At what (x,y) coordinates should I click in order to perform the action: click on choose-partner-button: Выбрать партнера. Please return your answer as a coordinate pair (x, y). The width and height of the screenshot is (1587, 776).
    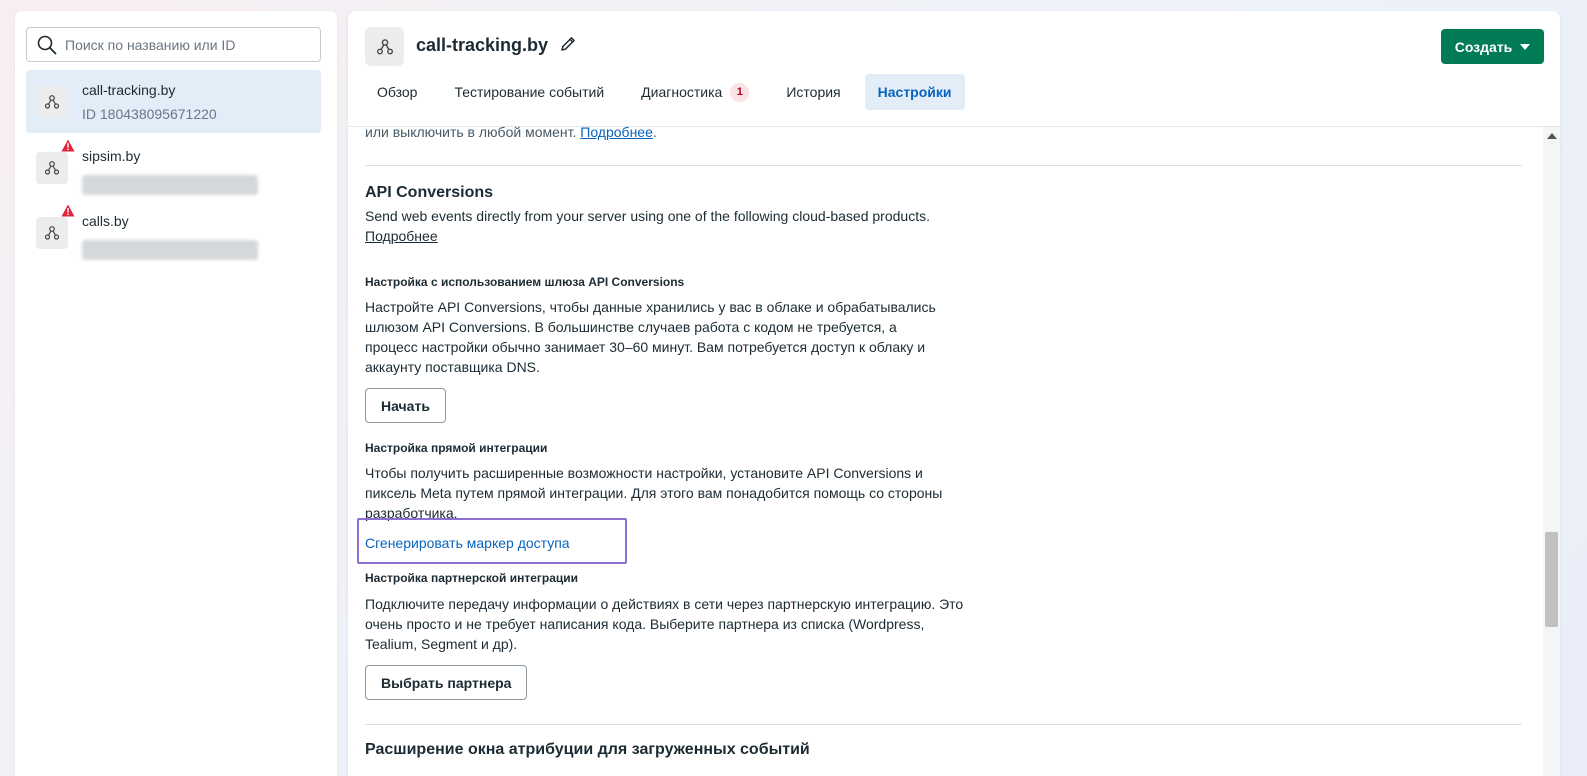
    Looking at the image, I should click on (446, 682).